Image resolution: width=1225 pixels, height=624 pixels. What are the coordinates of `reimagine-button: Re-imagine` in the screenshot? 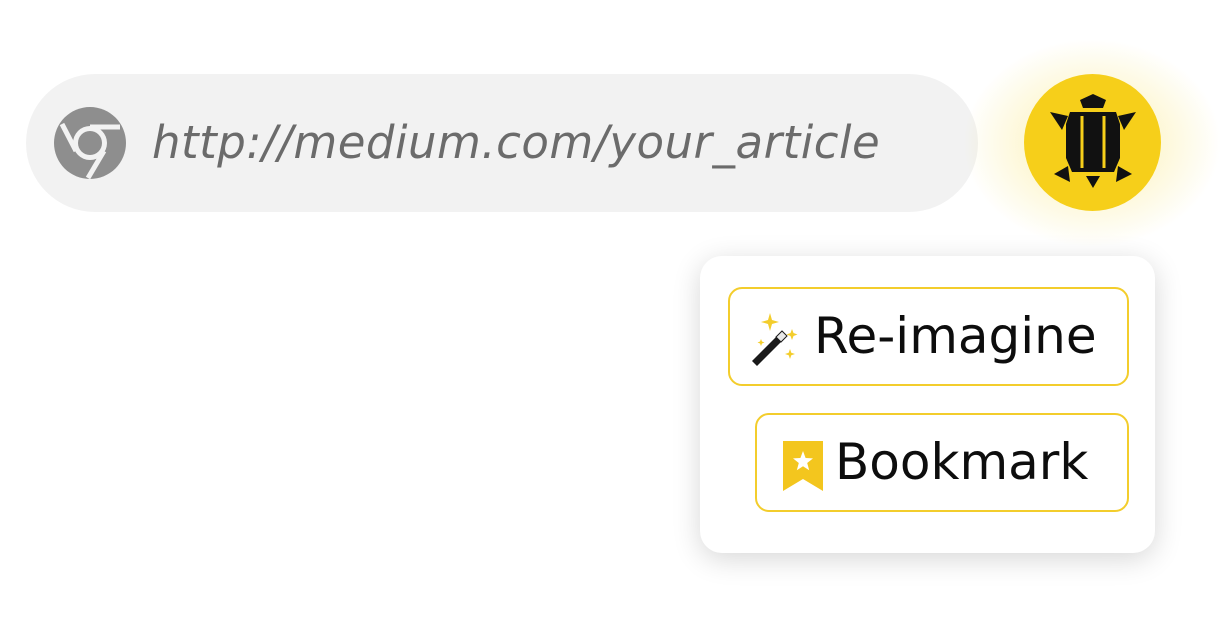 It's located at (928, 336).